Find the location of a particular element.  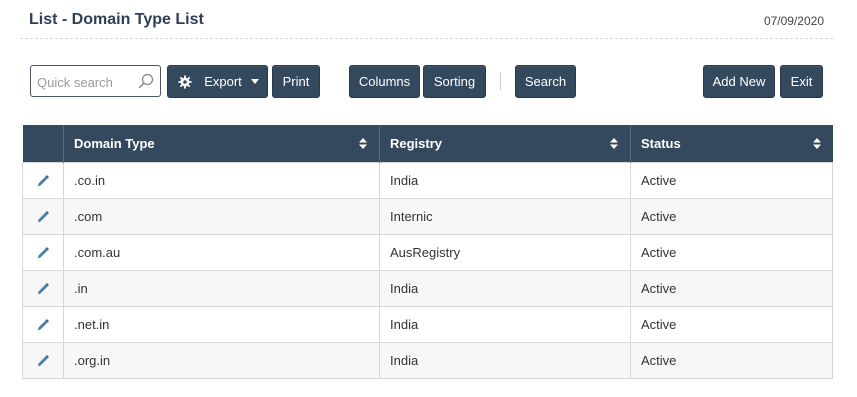

cell-domain-type: .co.in is located at coordinates (221, 180).